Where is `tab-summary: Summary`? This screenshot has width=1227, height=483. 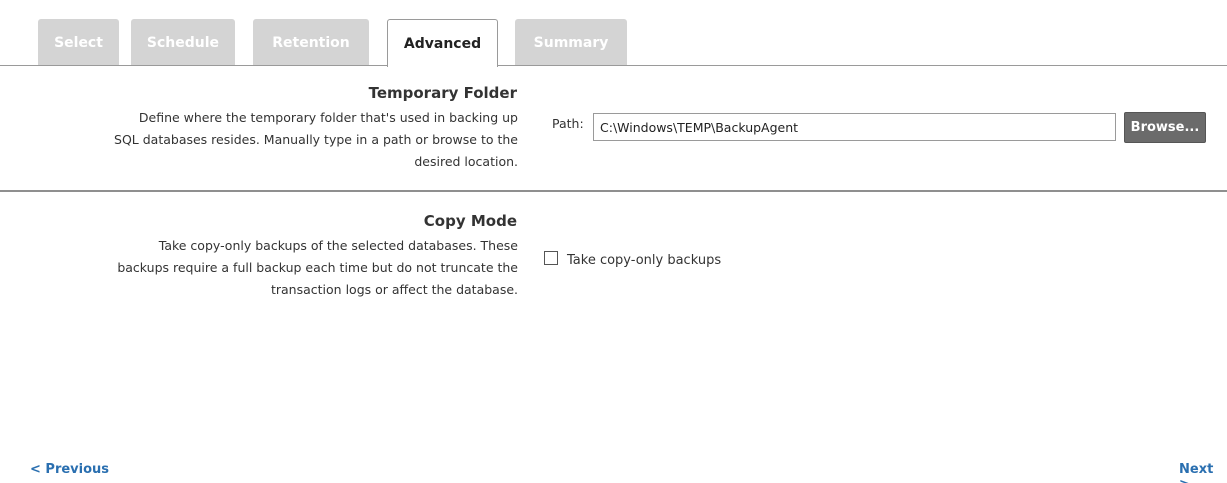 tab-summary: Summary is located at coordinates (571, 42).